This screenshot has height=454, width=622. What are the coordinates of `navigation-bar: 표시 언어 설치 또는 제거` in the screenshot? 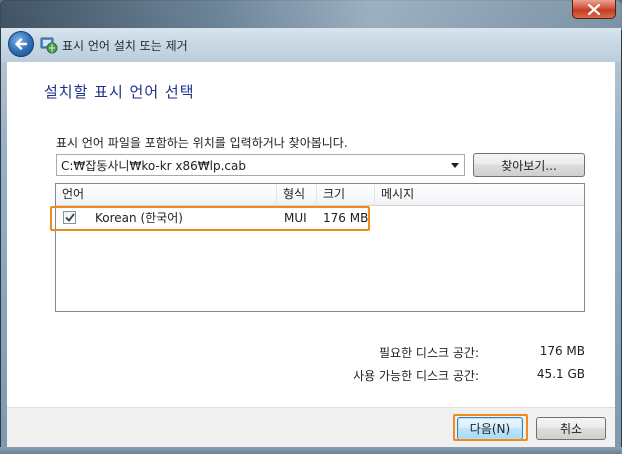 It's located at (311, 45).